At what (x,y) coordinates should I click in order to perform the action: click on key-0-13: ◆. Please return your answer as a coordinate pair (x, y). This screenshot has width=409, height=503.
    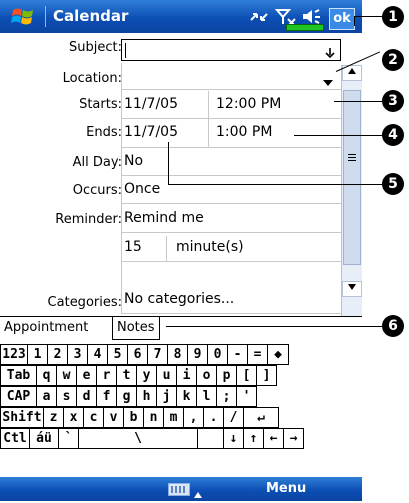
    Looking at the image, I should click on (278, 354).